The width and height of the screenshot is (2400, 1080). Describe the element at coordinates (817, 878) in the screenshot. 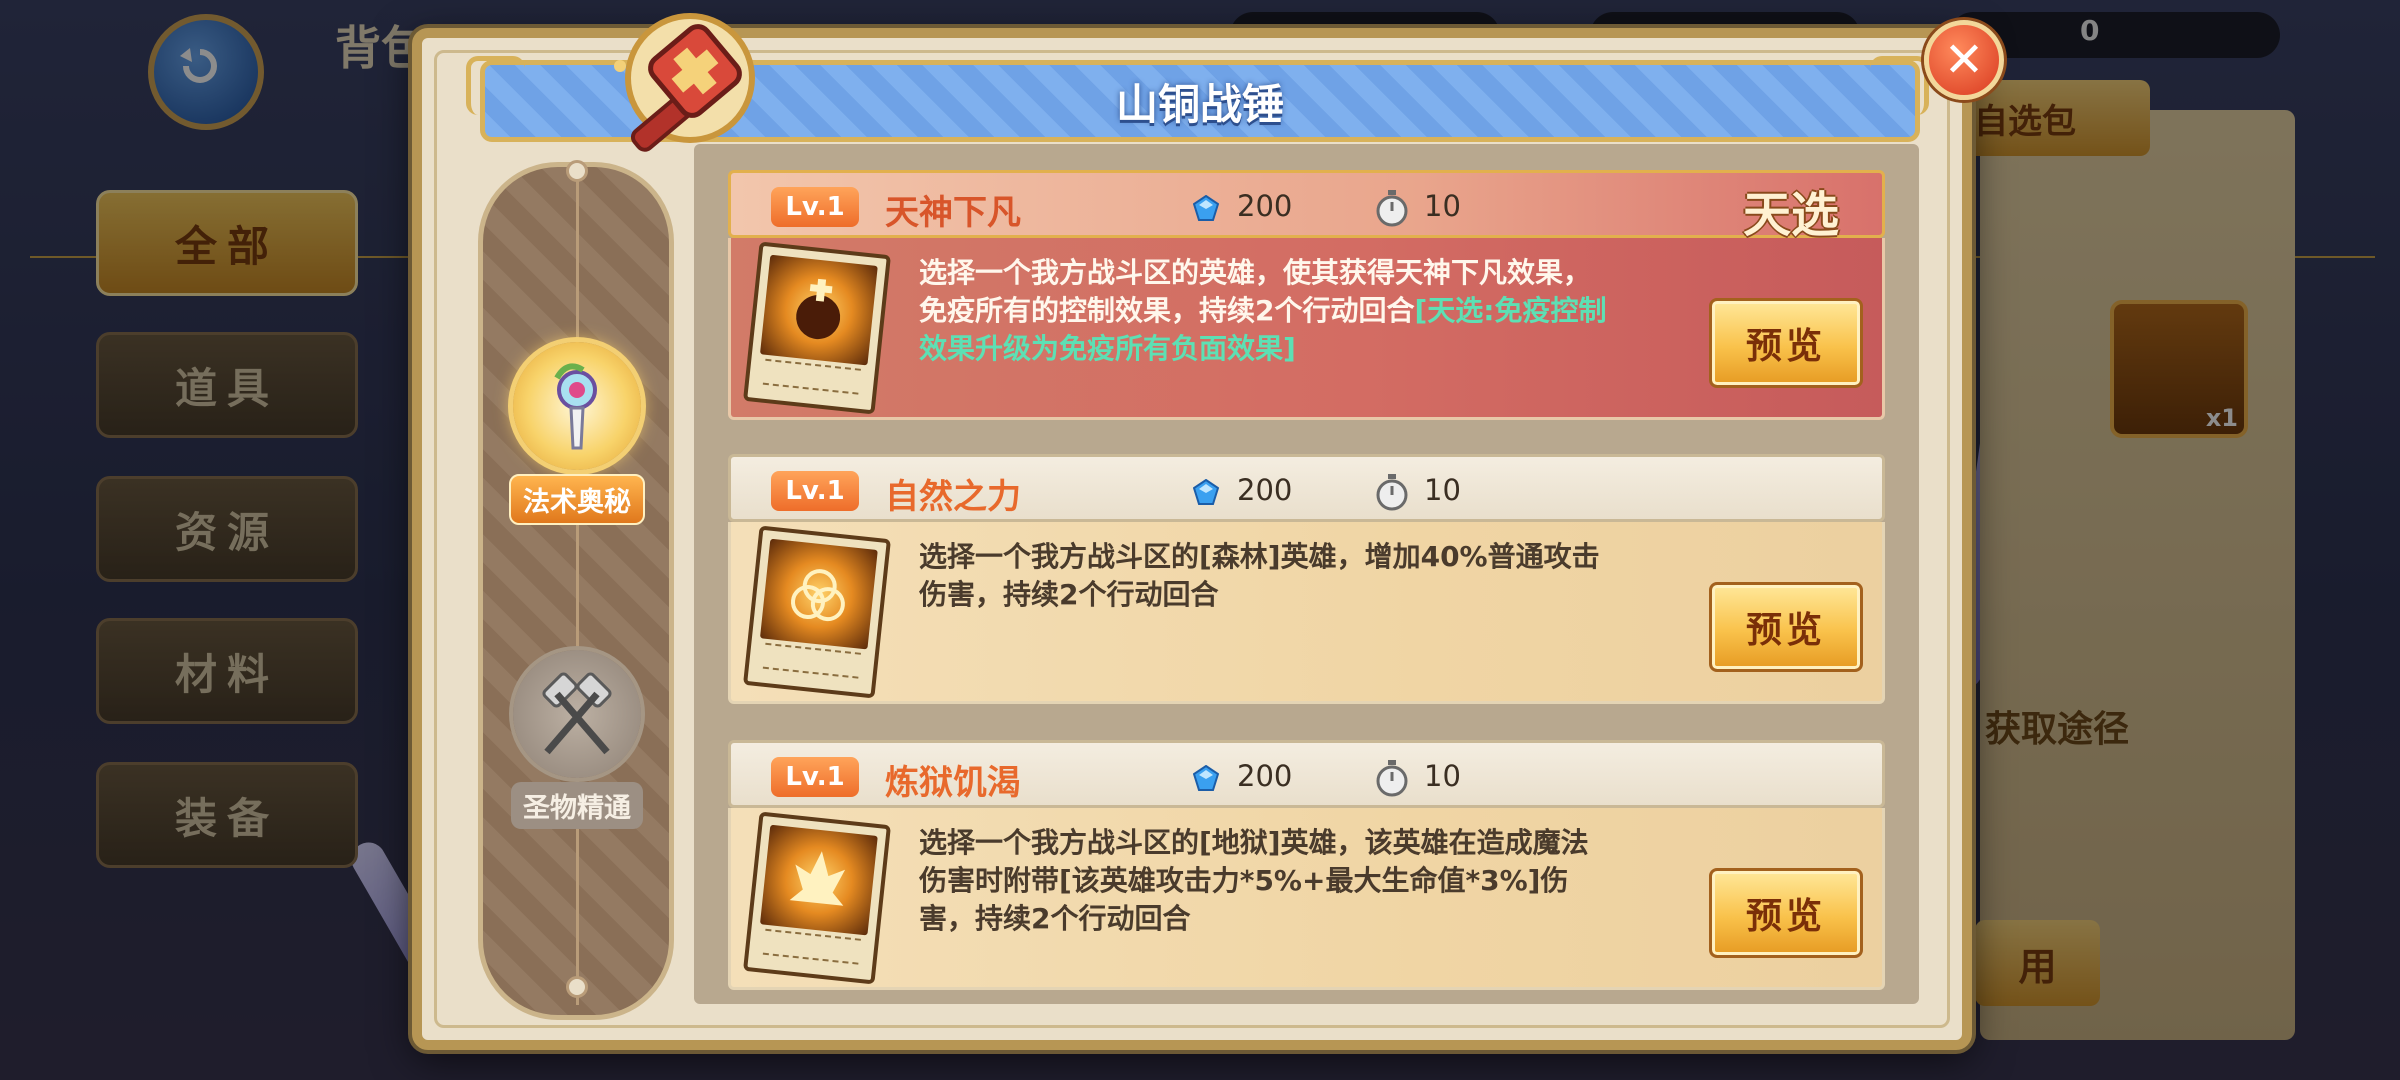

I see `hellfire-icon` at that location.